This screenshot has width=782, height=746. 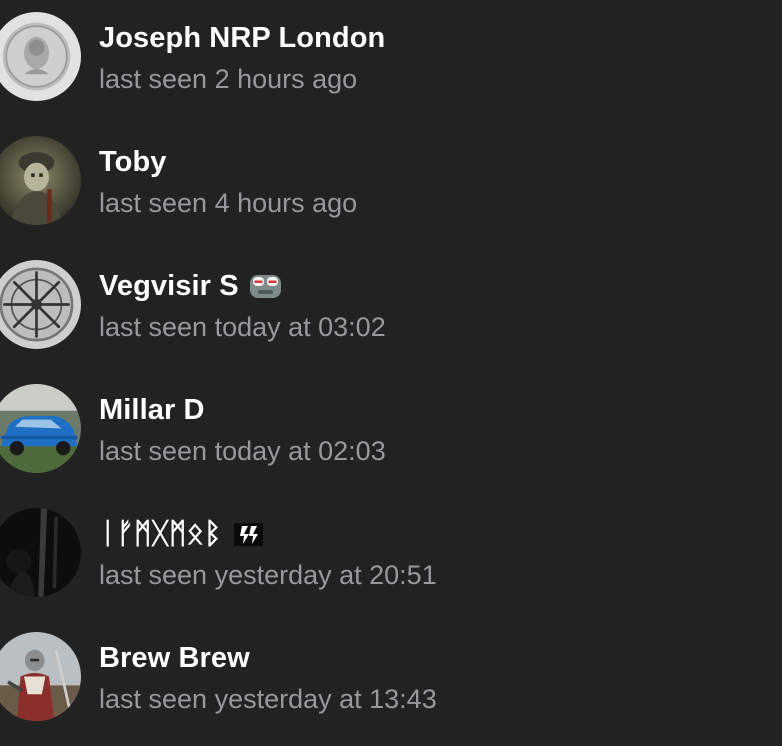 I want to click on car-avatar-icon, so click(x=40, y=428).